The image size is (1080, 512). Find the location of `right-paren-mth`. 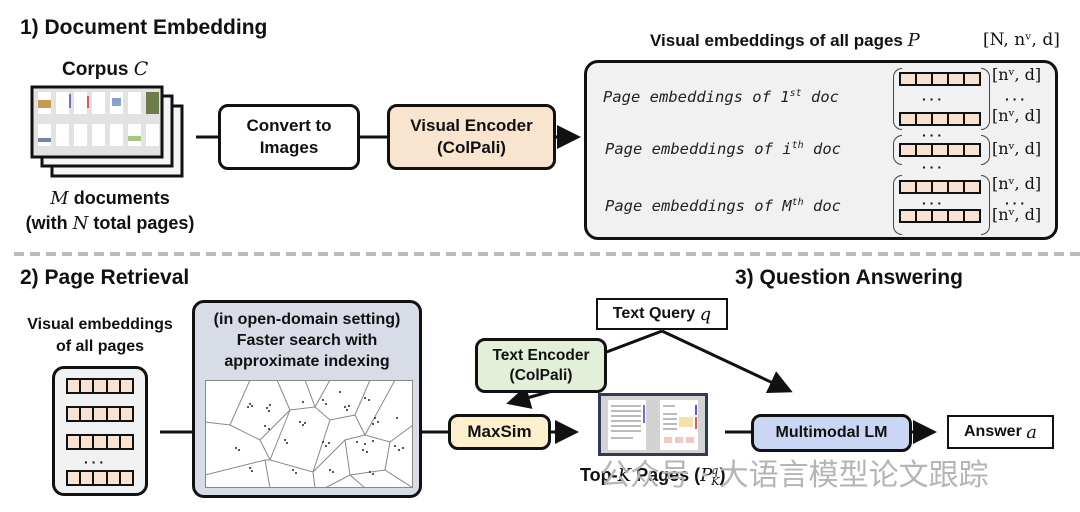

right-paren-mth is located at coordinates (985, 205).